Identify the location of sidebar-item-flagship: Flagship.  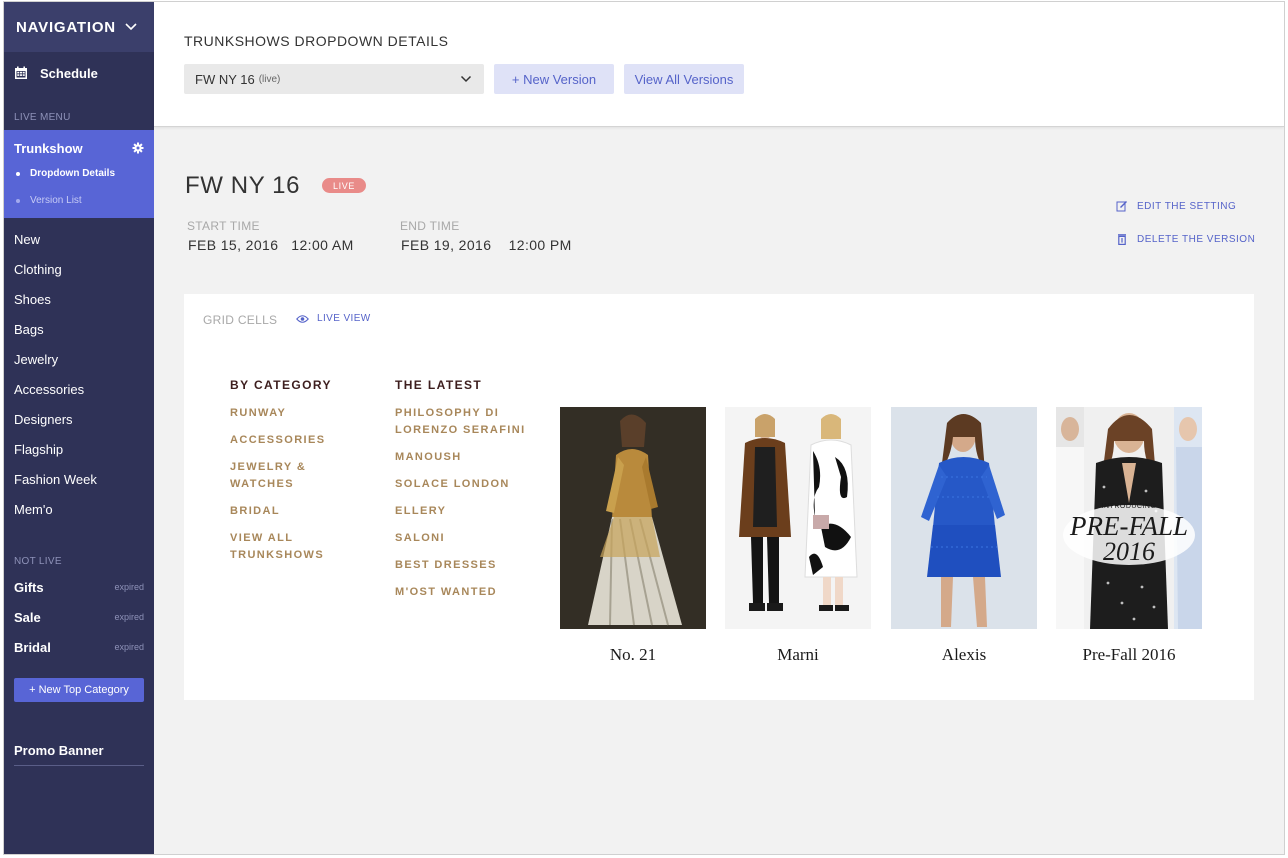
(79, 449).